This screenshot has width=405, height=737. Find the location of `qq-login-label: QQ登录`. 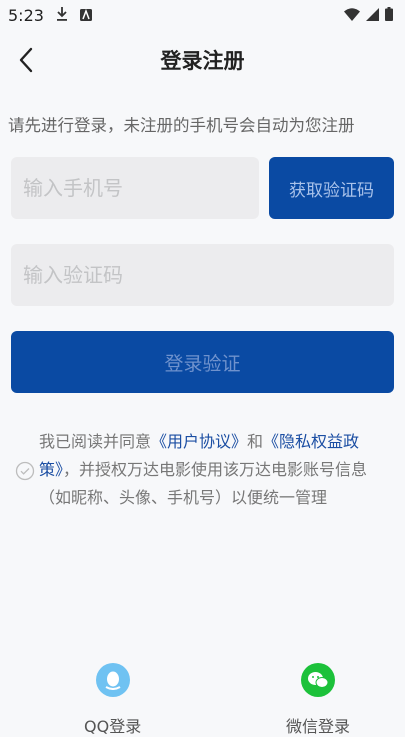

qq-login-label: QQ登录 is located at coordinates (113, 726).